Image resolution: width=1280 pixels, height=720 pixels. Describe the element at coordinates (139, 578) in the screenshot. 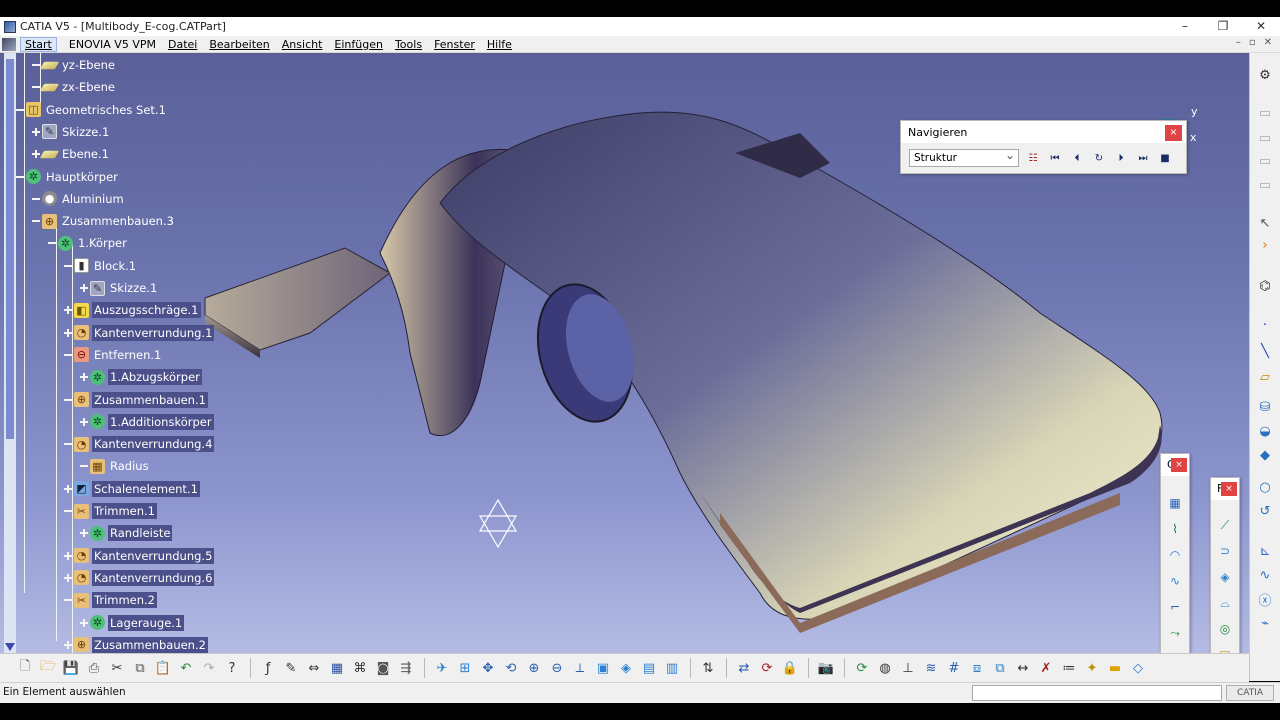

I see `tree-node: ◔ Kantenverrundung.6` at that location.